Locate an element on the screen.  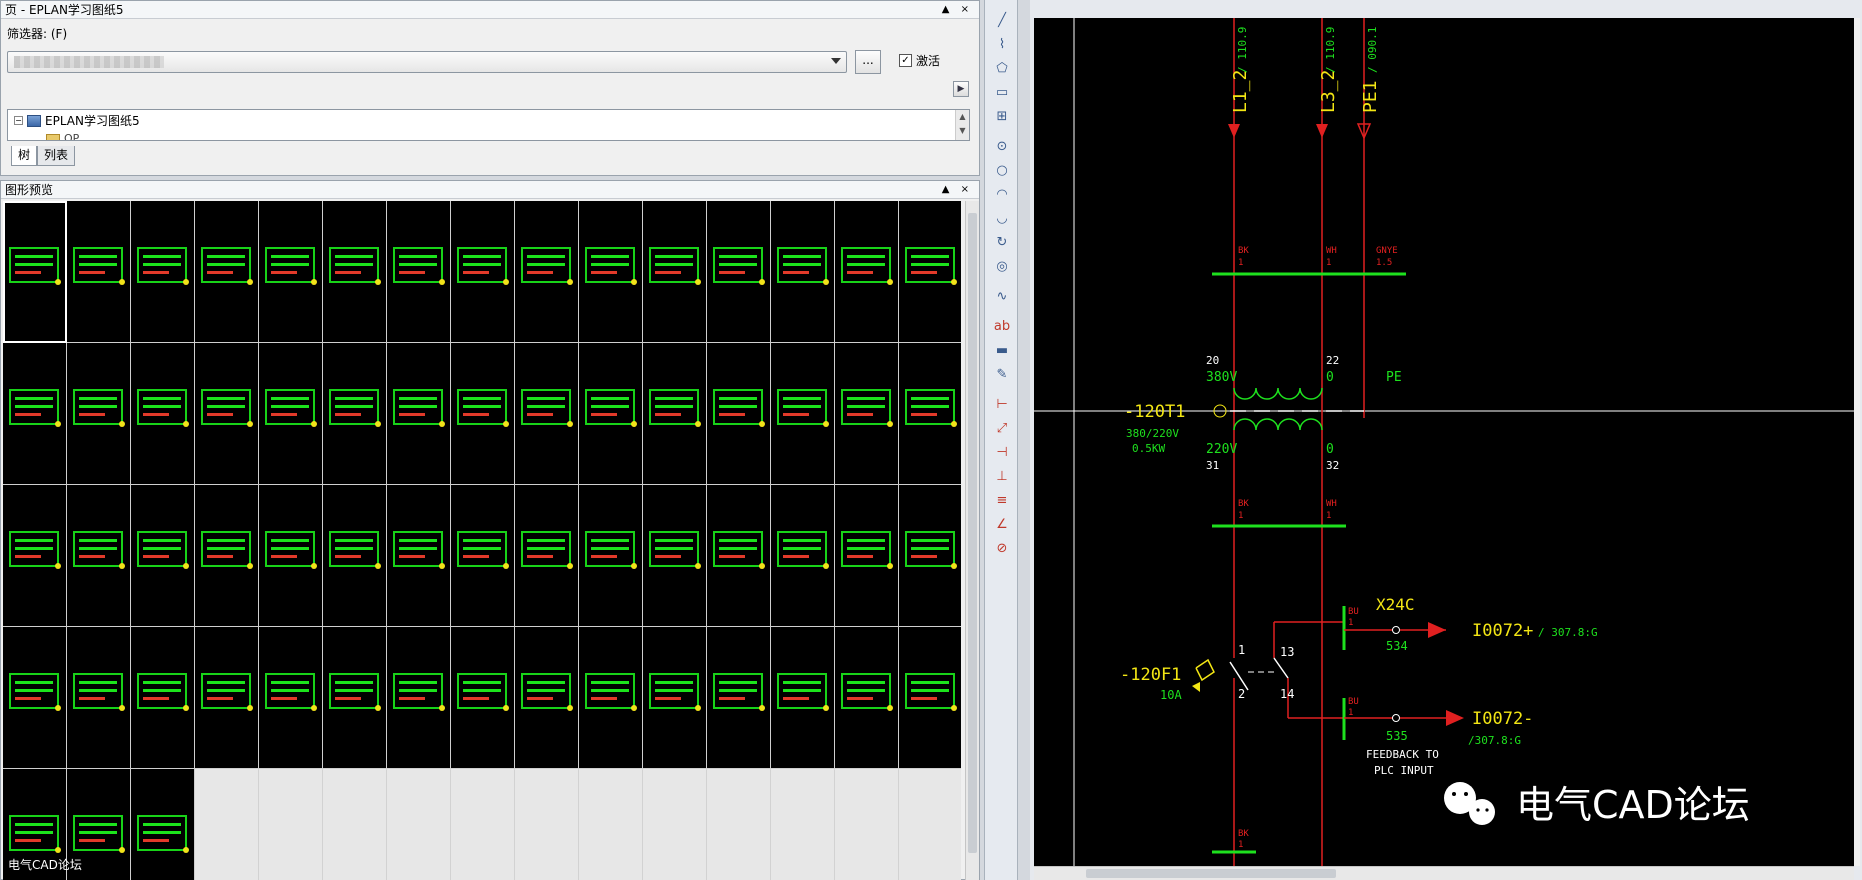
canvas-horizontal-scrollbar is located at coordinates (1444, 873).